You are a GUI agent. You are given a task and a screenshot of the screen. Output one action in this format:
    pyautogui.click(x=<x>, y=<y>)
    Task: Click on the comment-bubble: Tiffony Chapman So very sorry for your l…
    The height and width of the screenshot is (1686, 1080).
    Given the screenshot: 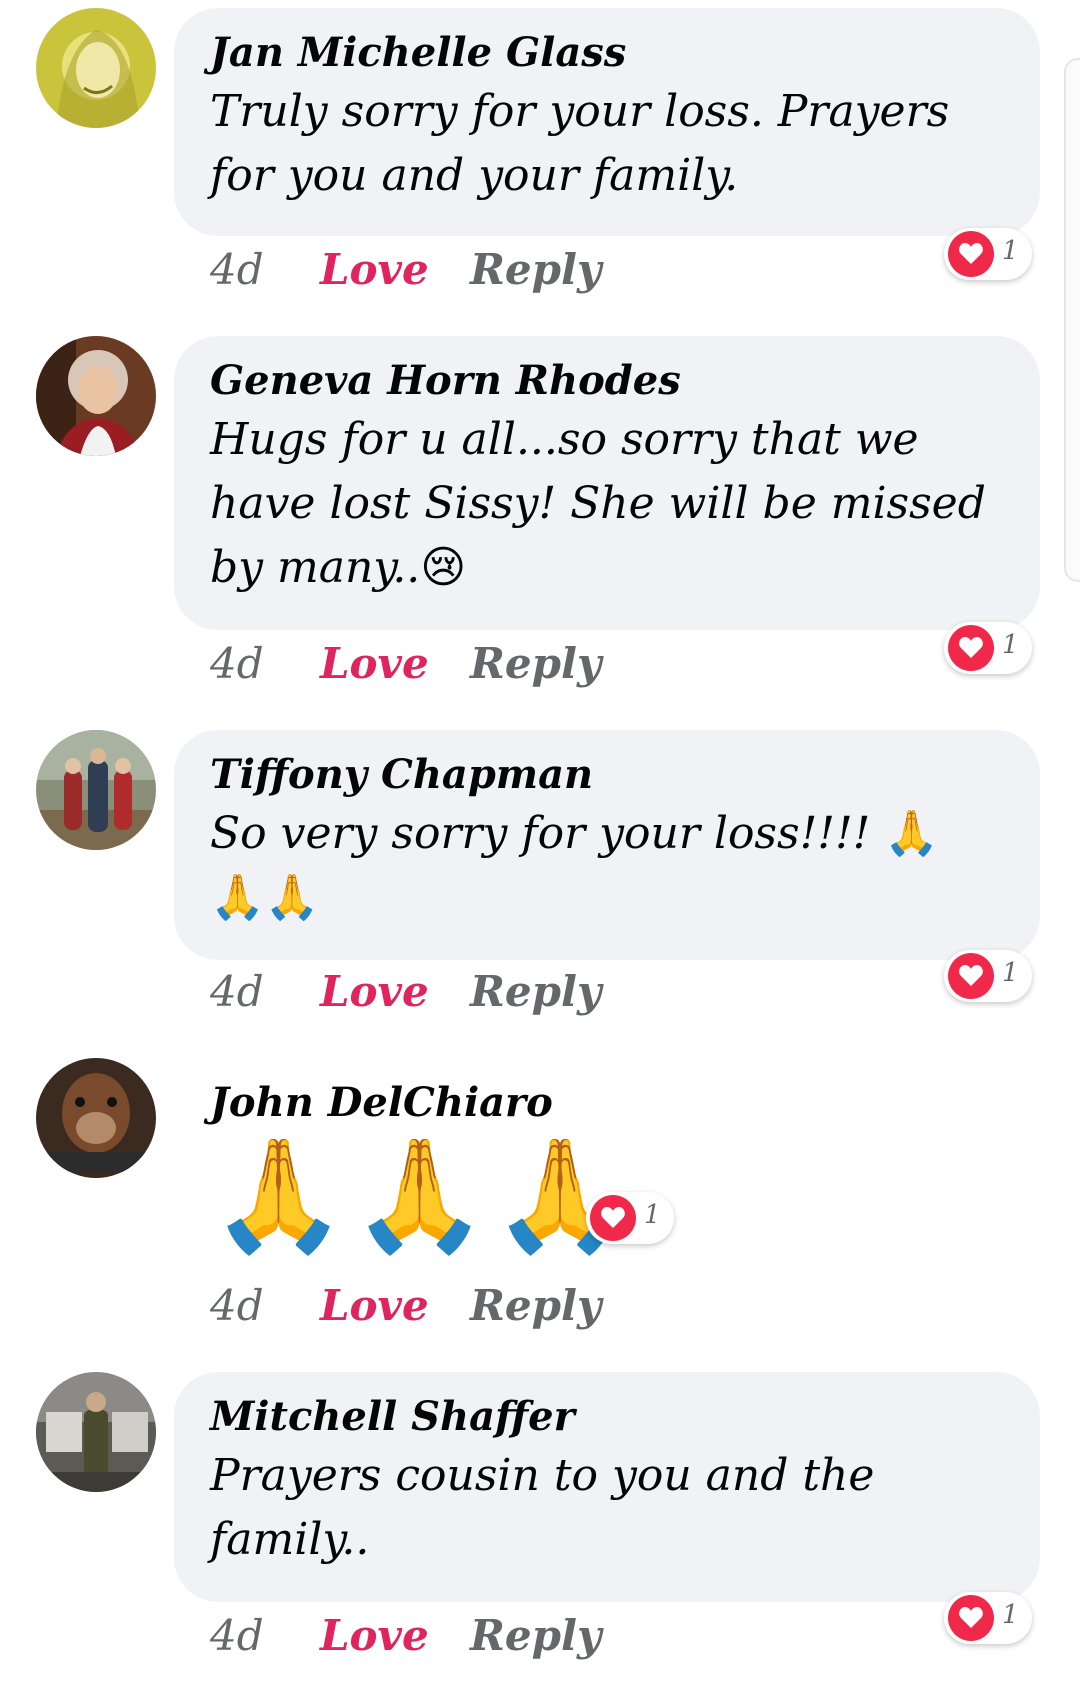 What is the action you would take?
    pyautogui.click(x=607, y=845)
    